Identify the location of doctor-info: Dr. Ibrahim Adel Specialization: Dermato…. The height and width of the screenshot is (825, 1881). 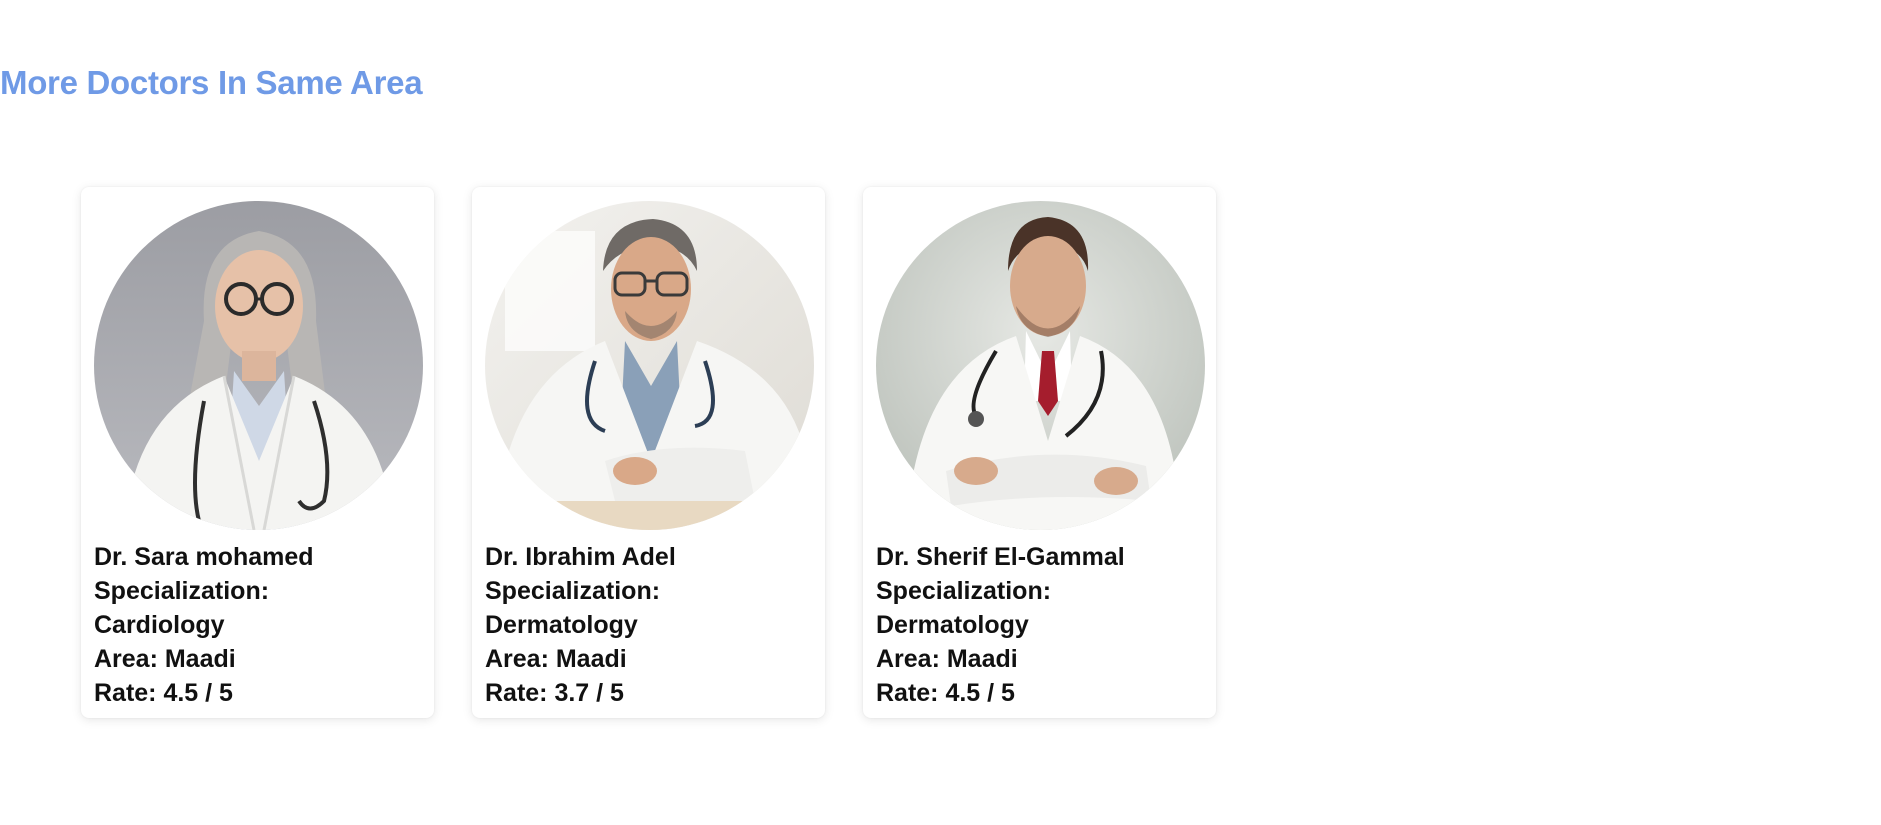
(648, 625).